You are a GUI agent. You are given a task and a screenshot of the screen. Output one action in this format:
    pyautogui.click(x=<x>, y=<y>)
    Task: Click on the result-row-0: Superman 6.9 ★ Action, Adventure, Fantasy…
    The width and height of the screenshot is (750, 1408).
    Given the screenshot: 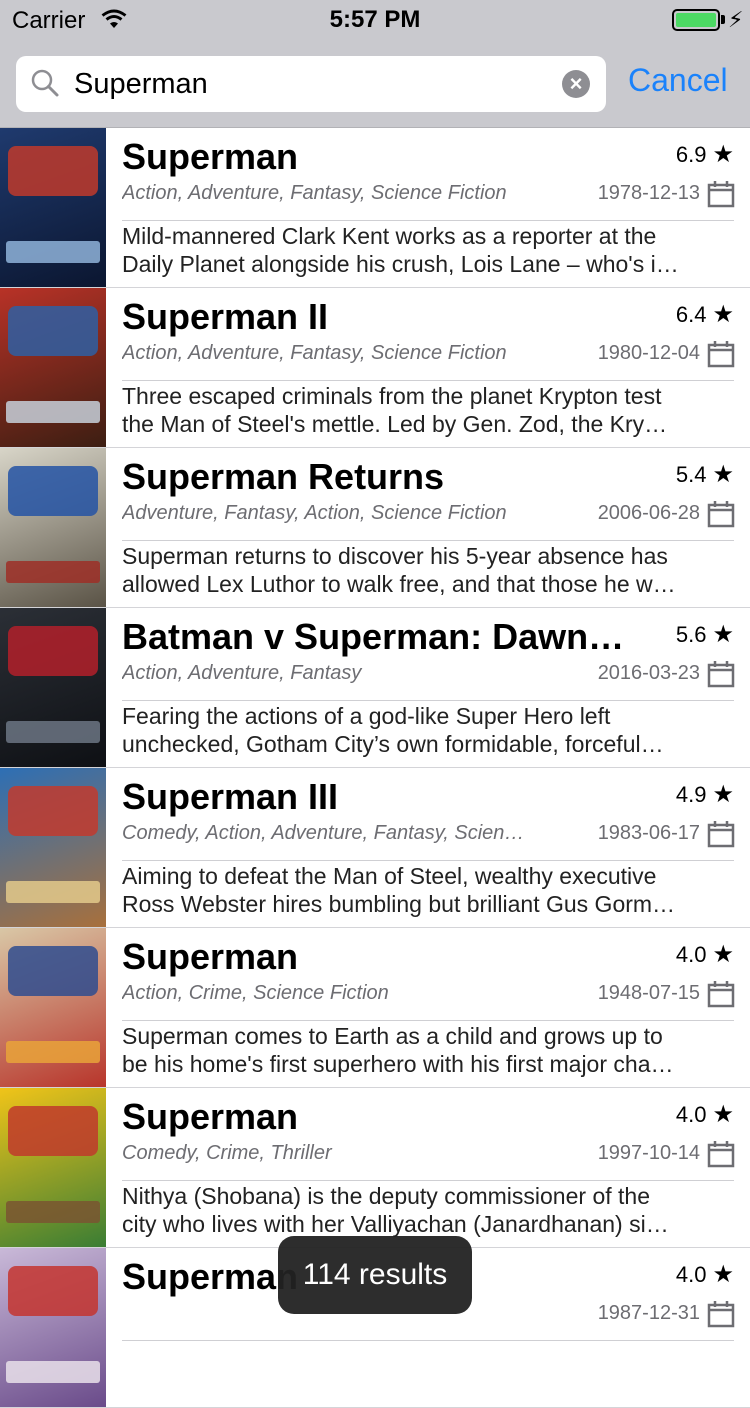 What is the action you would take?
    pyautogui.click(x=375, y=208)
    